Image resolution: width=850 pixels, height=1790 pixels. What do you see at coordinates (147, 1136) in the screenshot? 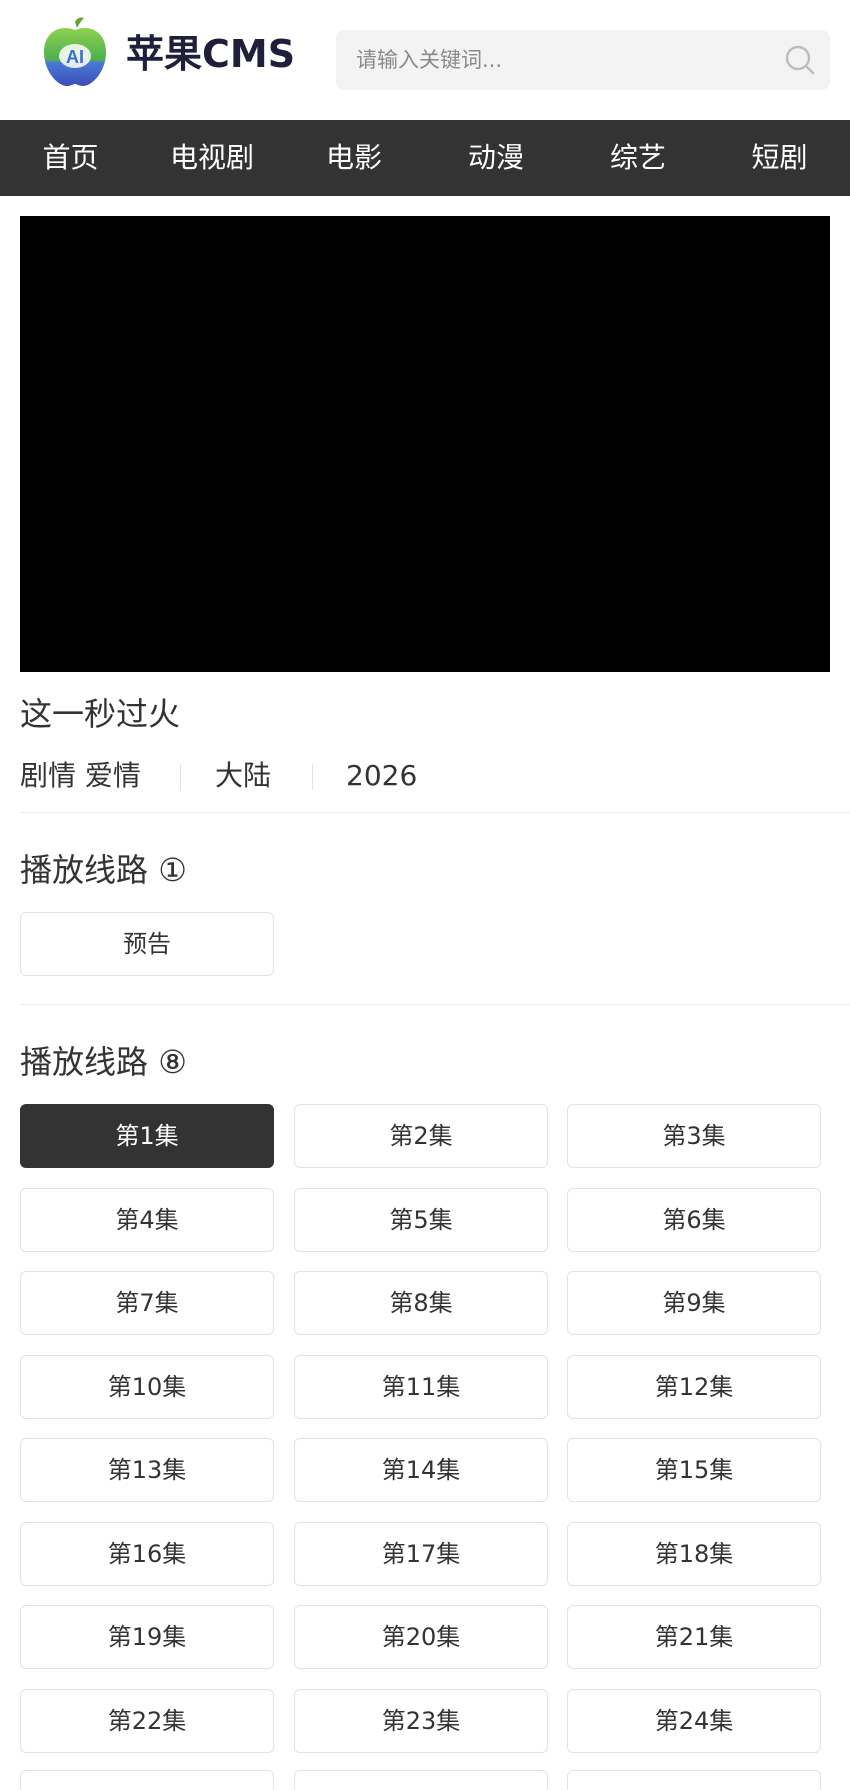
I see `episode-button: 第1集` at bounding box center [147, 1136].